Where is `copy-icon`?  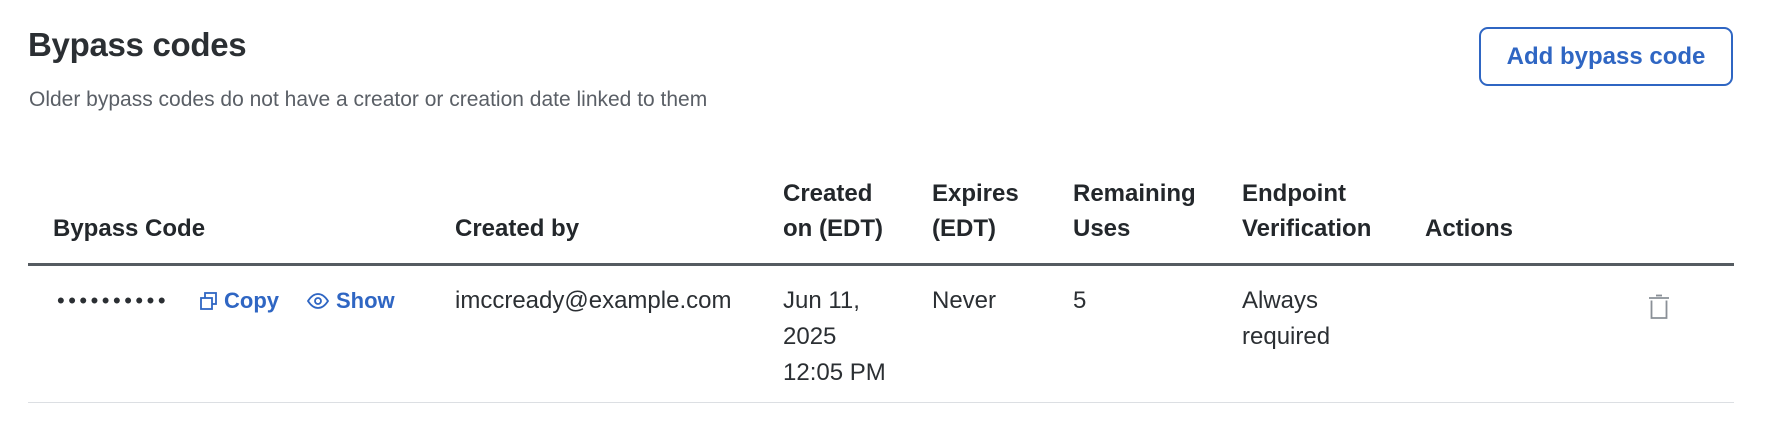
copy-icon is located at coordinates (208, 300).